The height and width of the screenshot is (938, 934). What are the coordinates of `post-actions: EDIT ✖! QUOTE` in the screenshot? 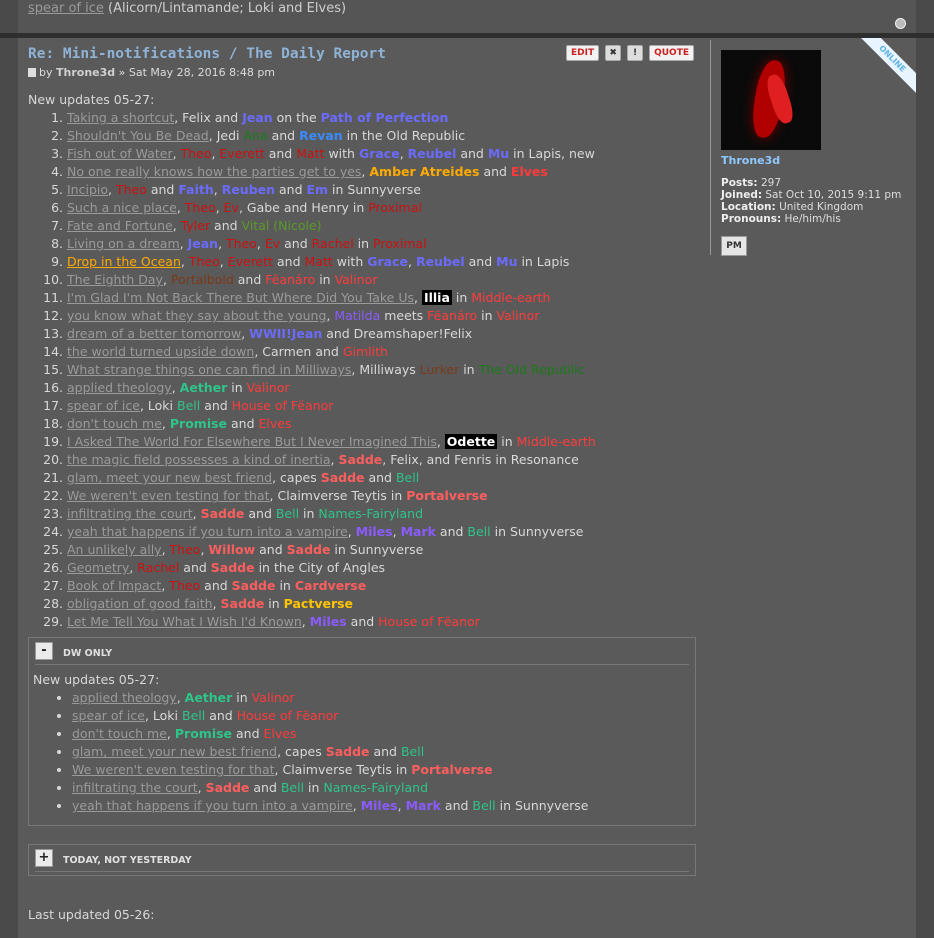 It's located at (627, 53).